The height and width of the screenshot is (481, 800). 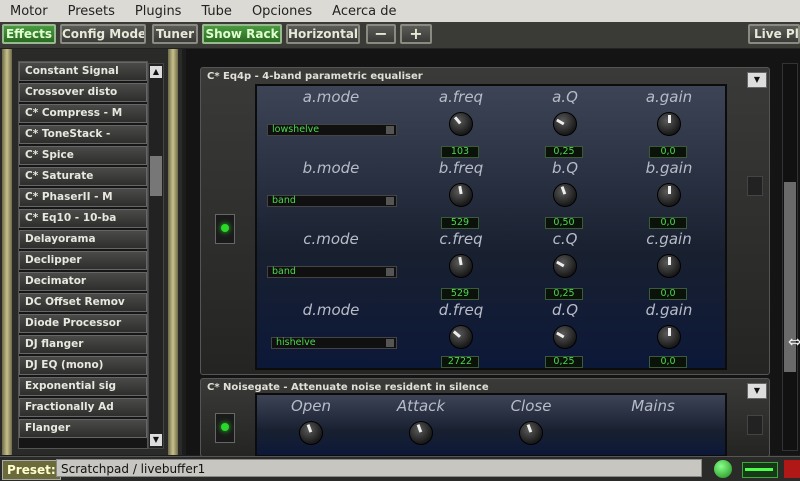 I want to click on list-item: Fractionally Ad, so click(x=83, y=407).